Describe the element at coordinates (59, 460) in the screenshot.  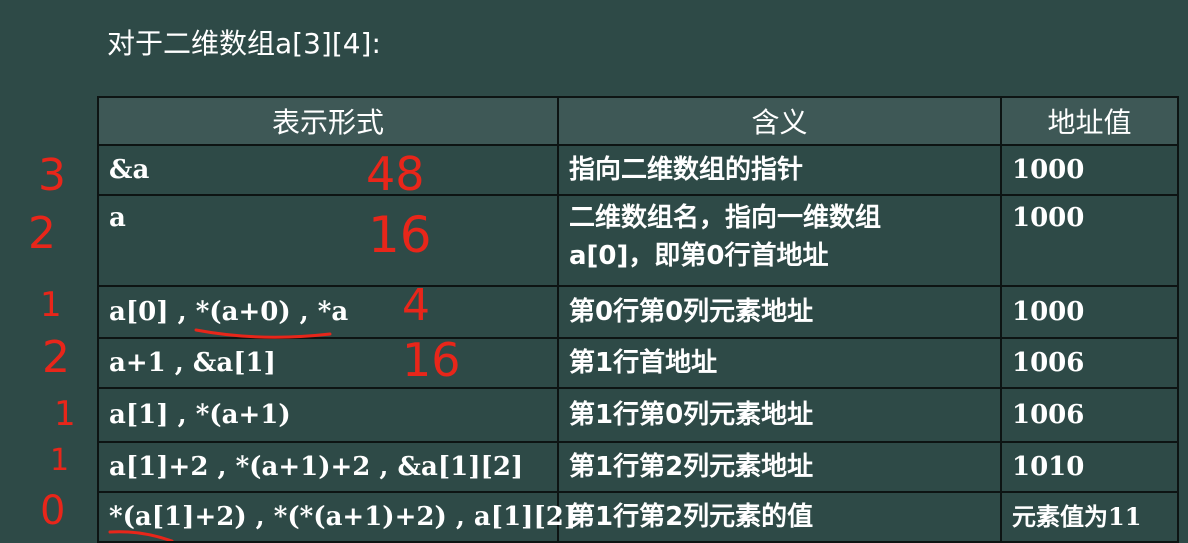
I see `annotation-left-1c: 1` at that location.